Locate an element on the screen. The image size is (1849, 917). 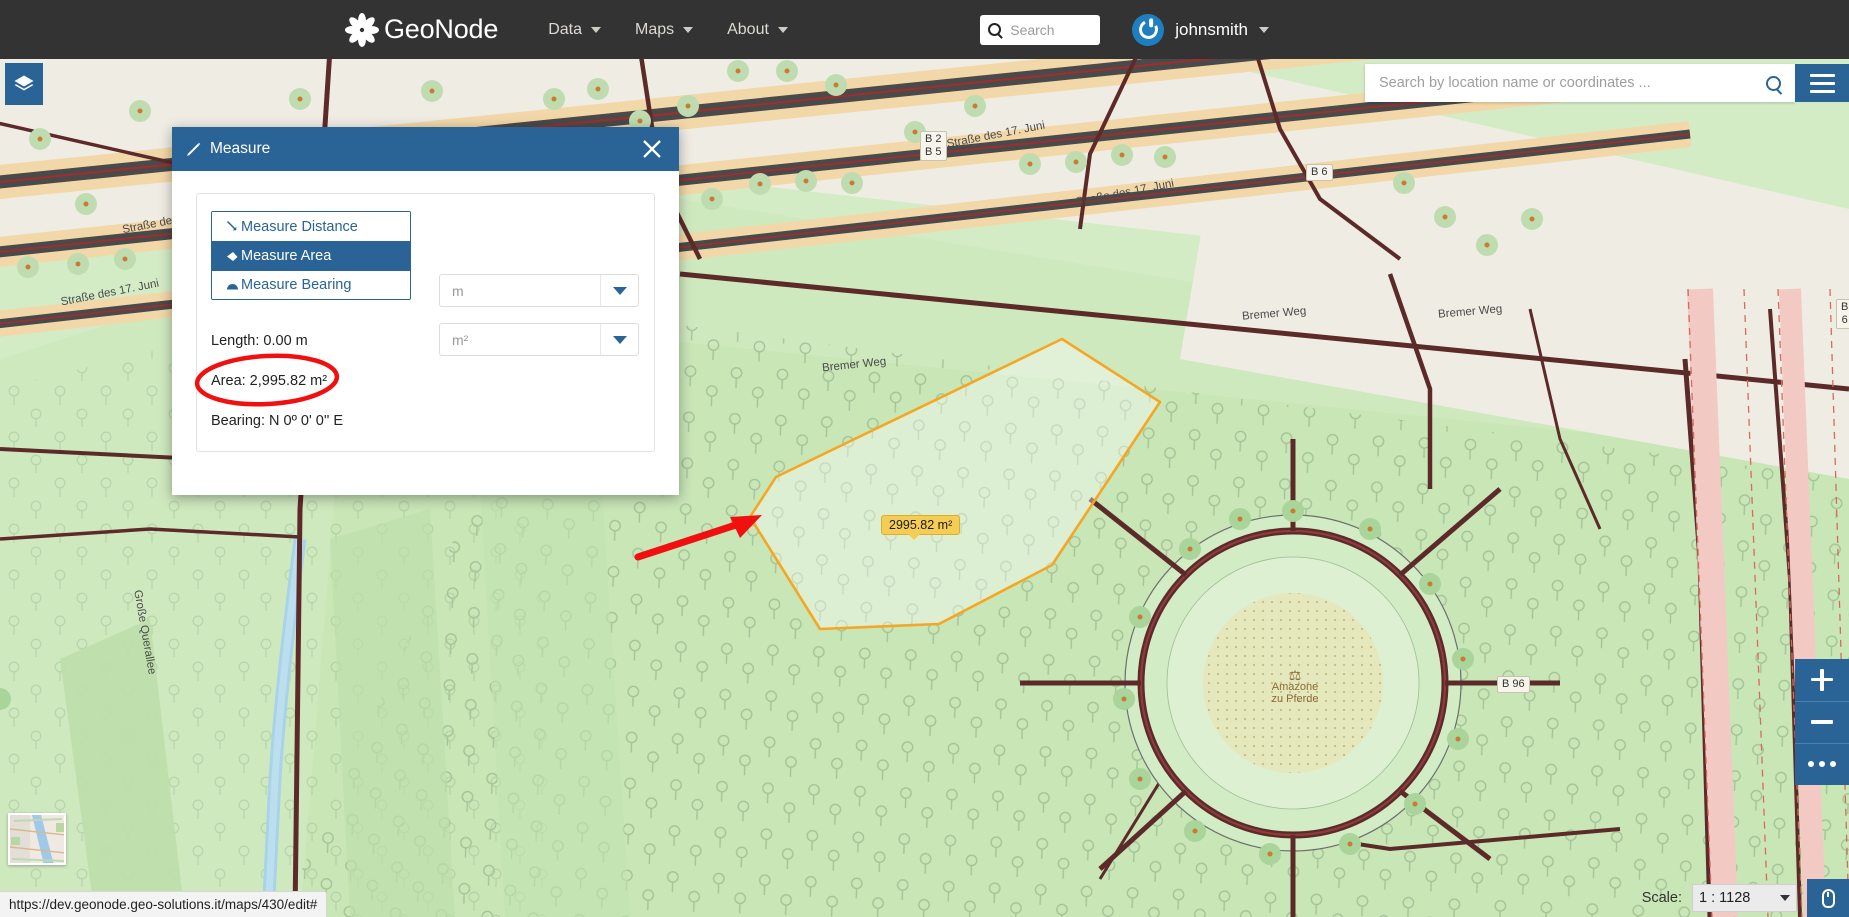
area-result: Area: 2,995.82 m² is located at coordinates (269, 381).